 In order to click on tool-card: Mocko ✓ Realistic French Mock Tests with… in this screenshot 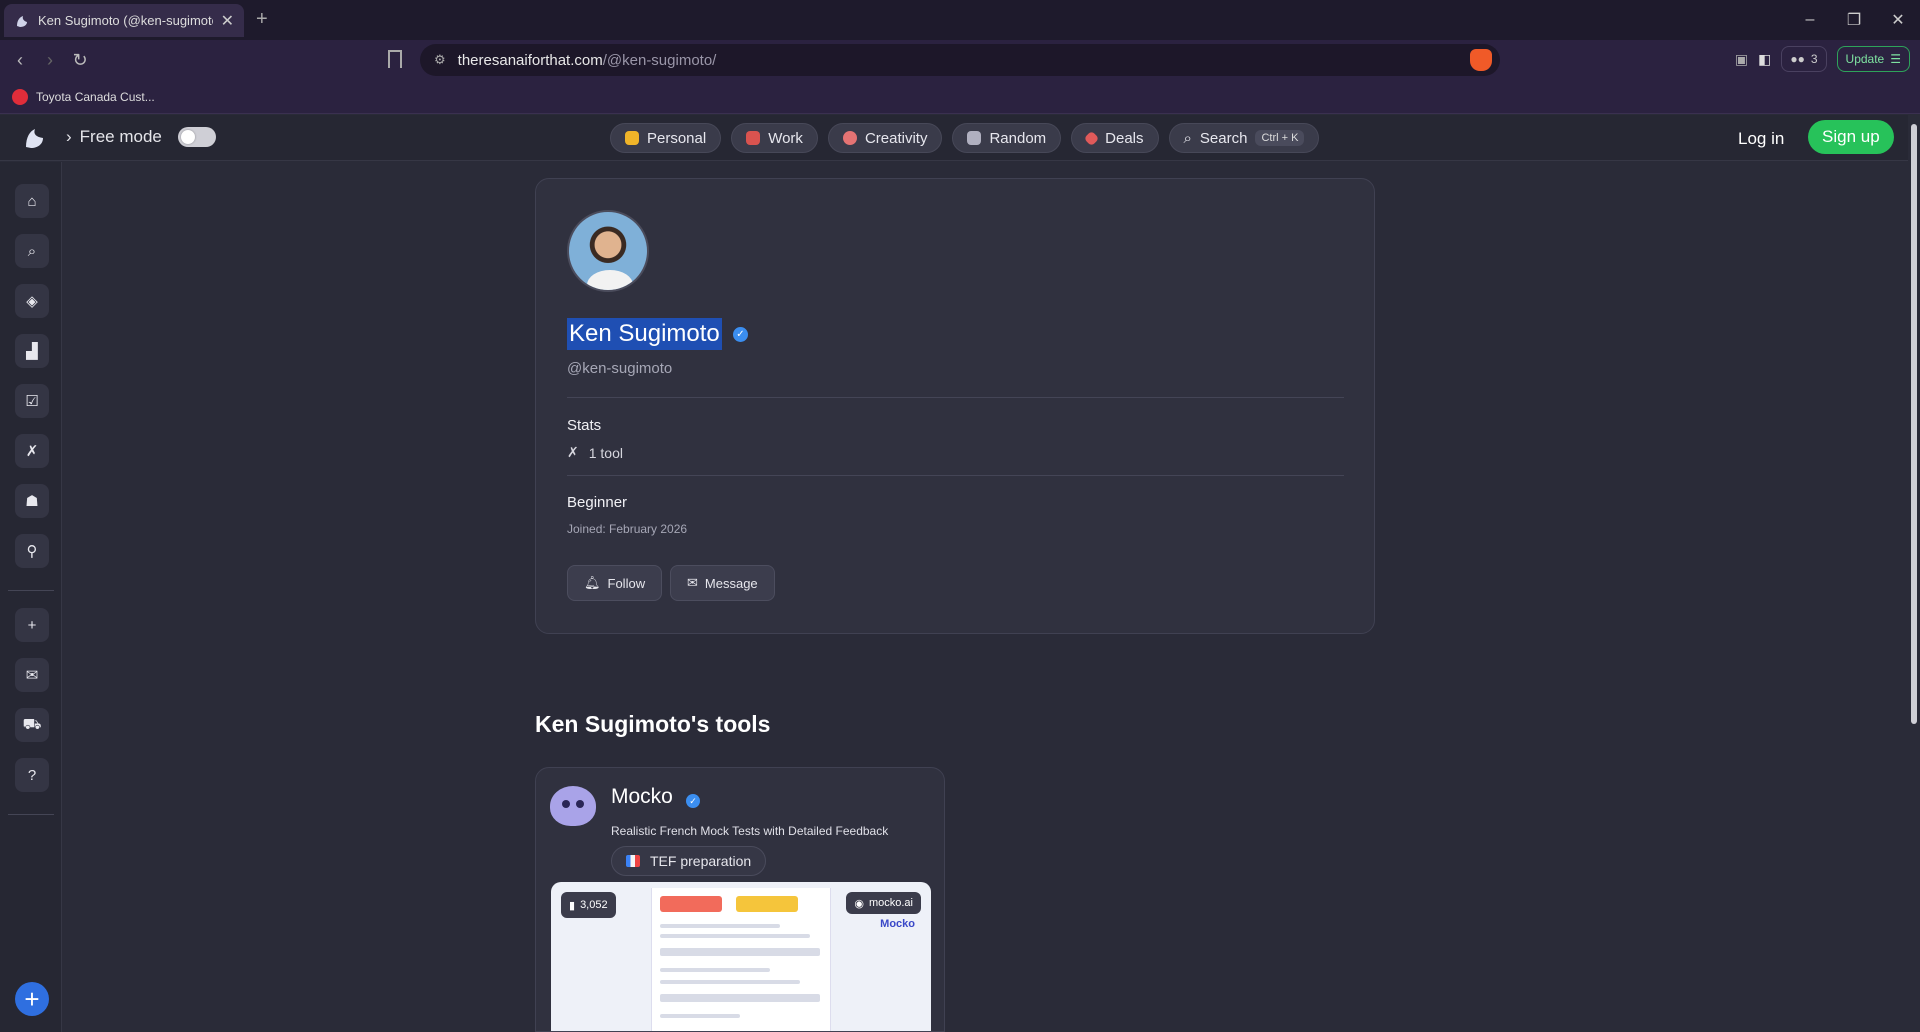, I will do `click(740, 899)`.